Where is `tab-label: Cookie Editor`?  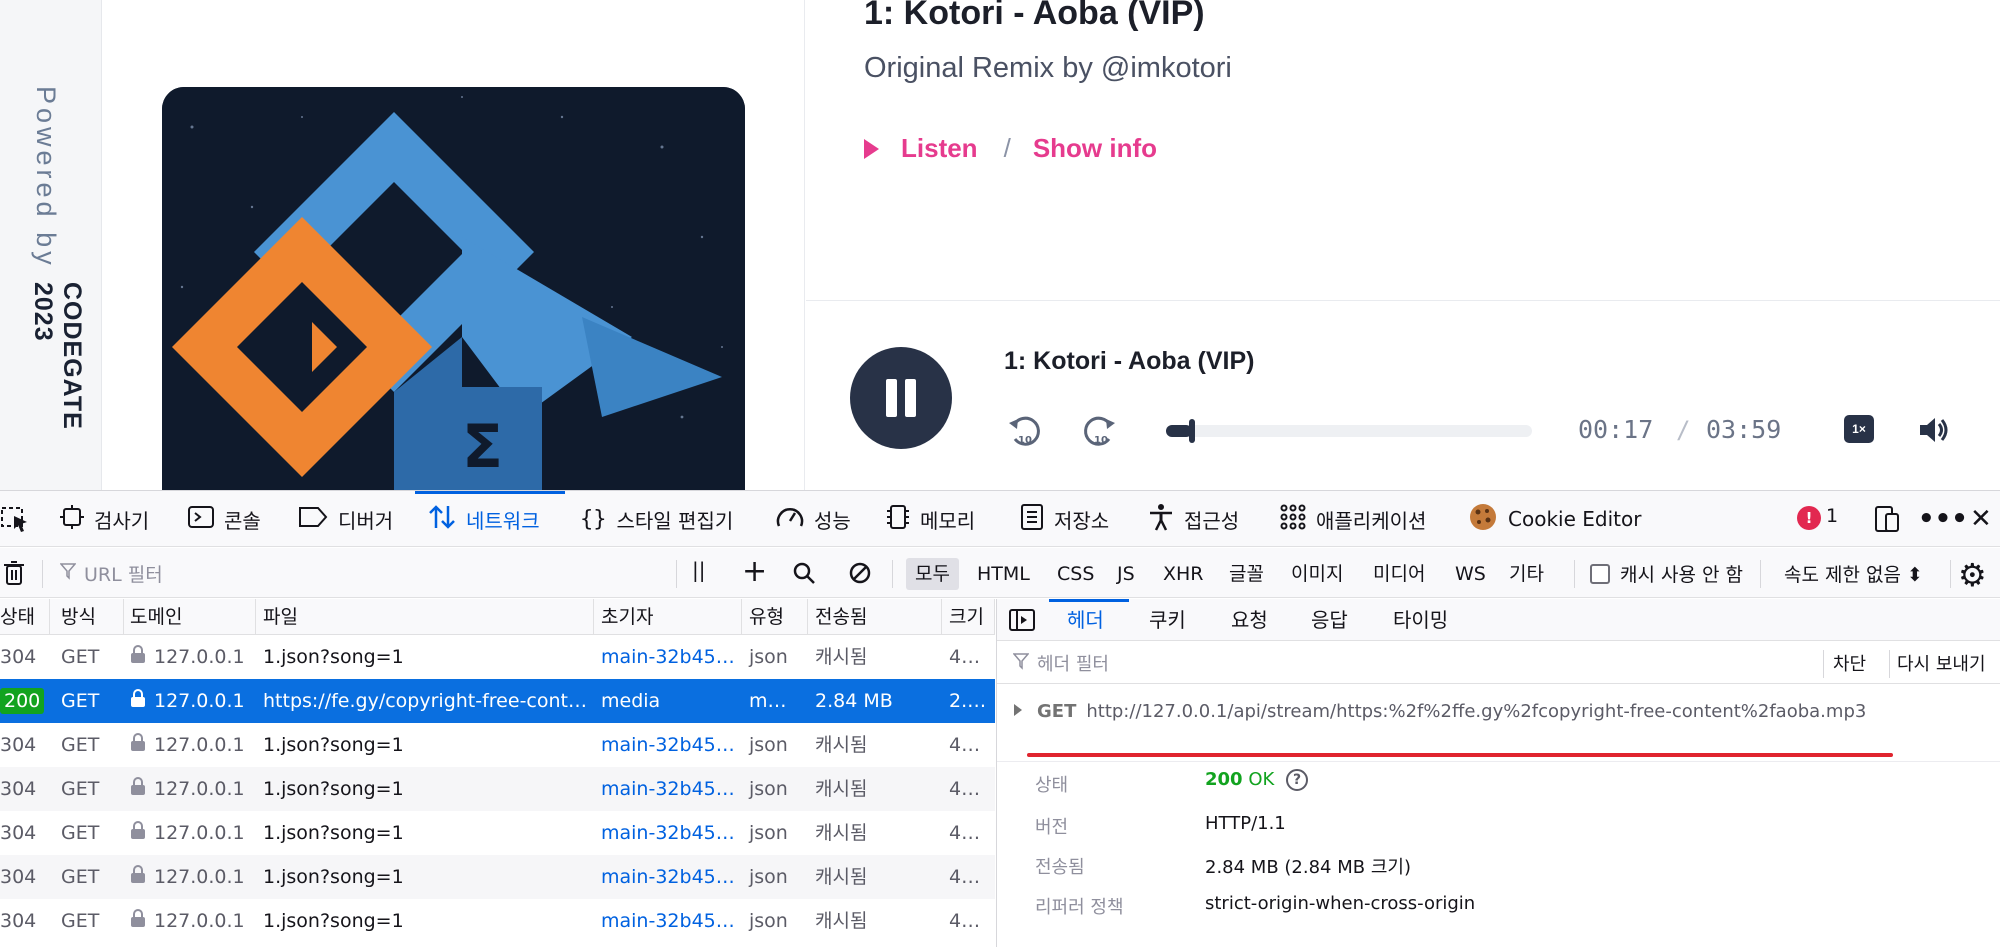 tab-label: Cookie Editor is located at coordinates (1575, 519).